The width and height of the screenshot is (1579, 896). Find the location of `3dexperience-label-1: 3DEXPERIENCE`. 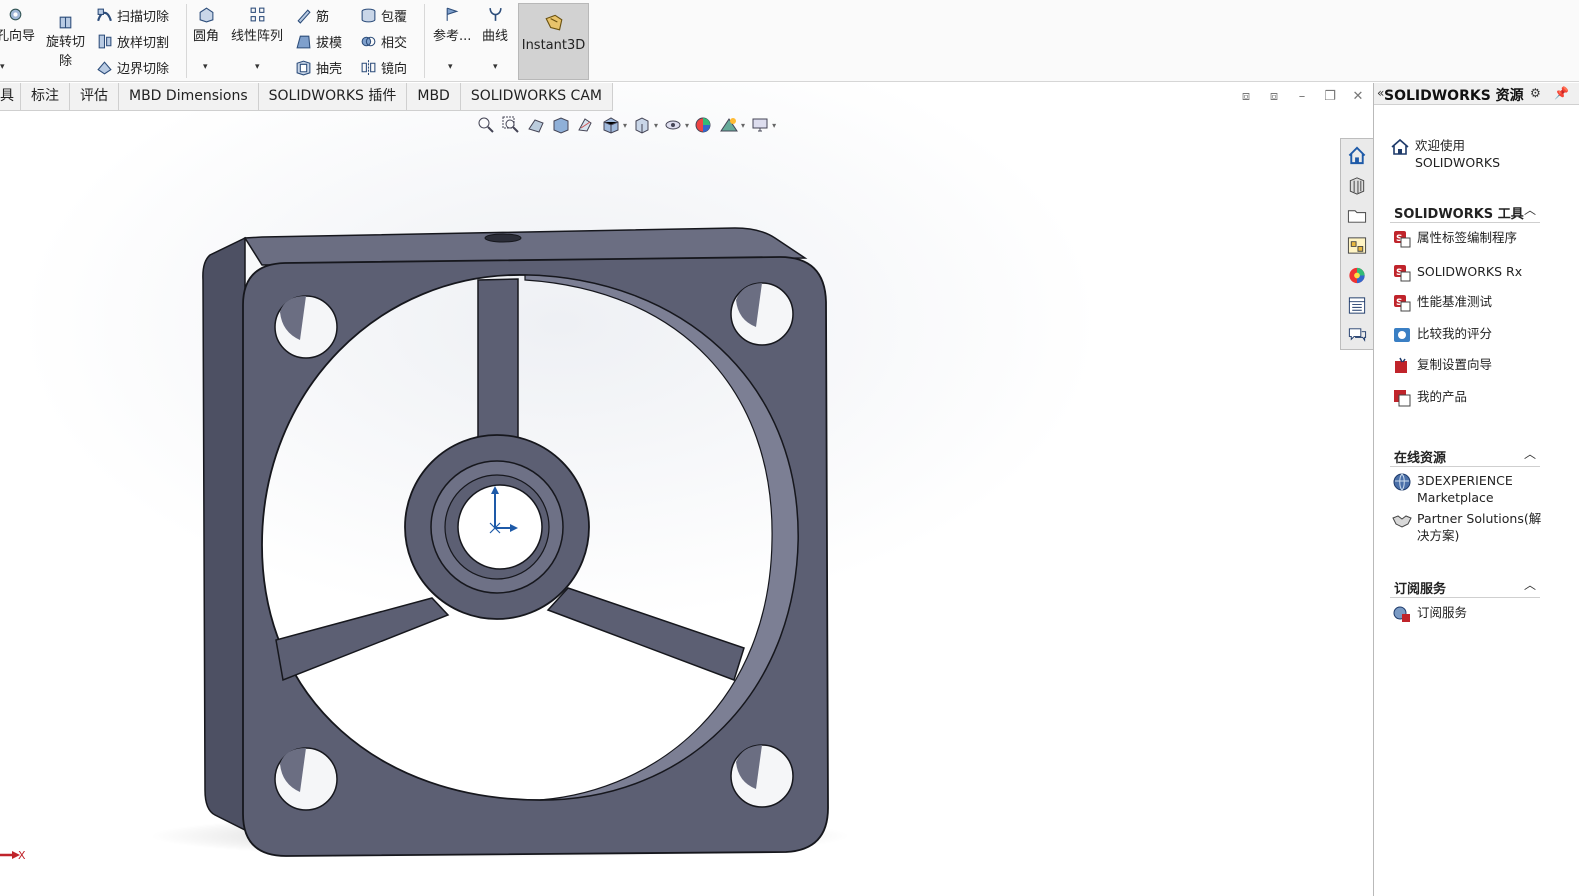

3dexperience-label-1: 3DEXPERIENCE is located at coordinates (1465, 480).